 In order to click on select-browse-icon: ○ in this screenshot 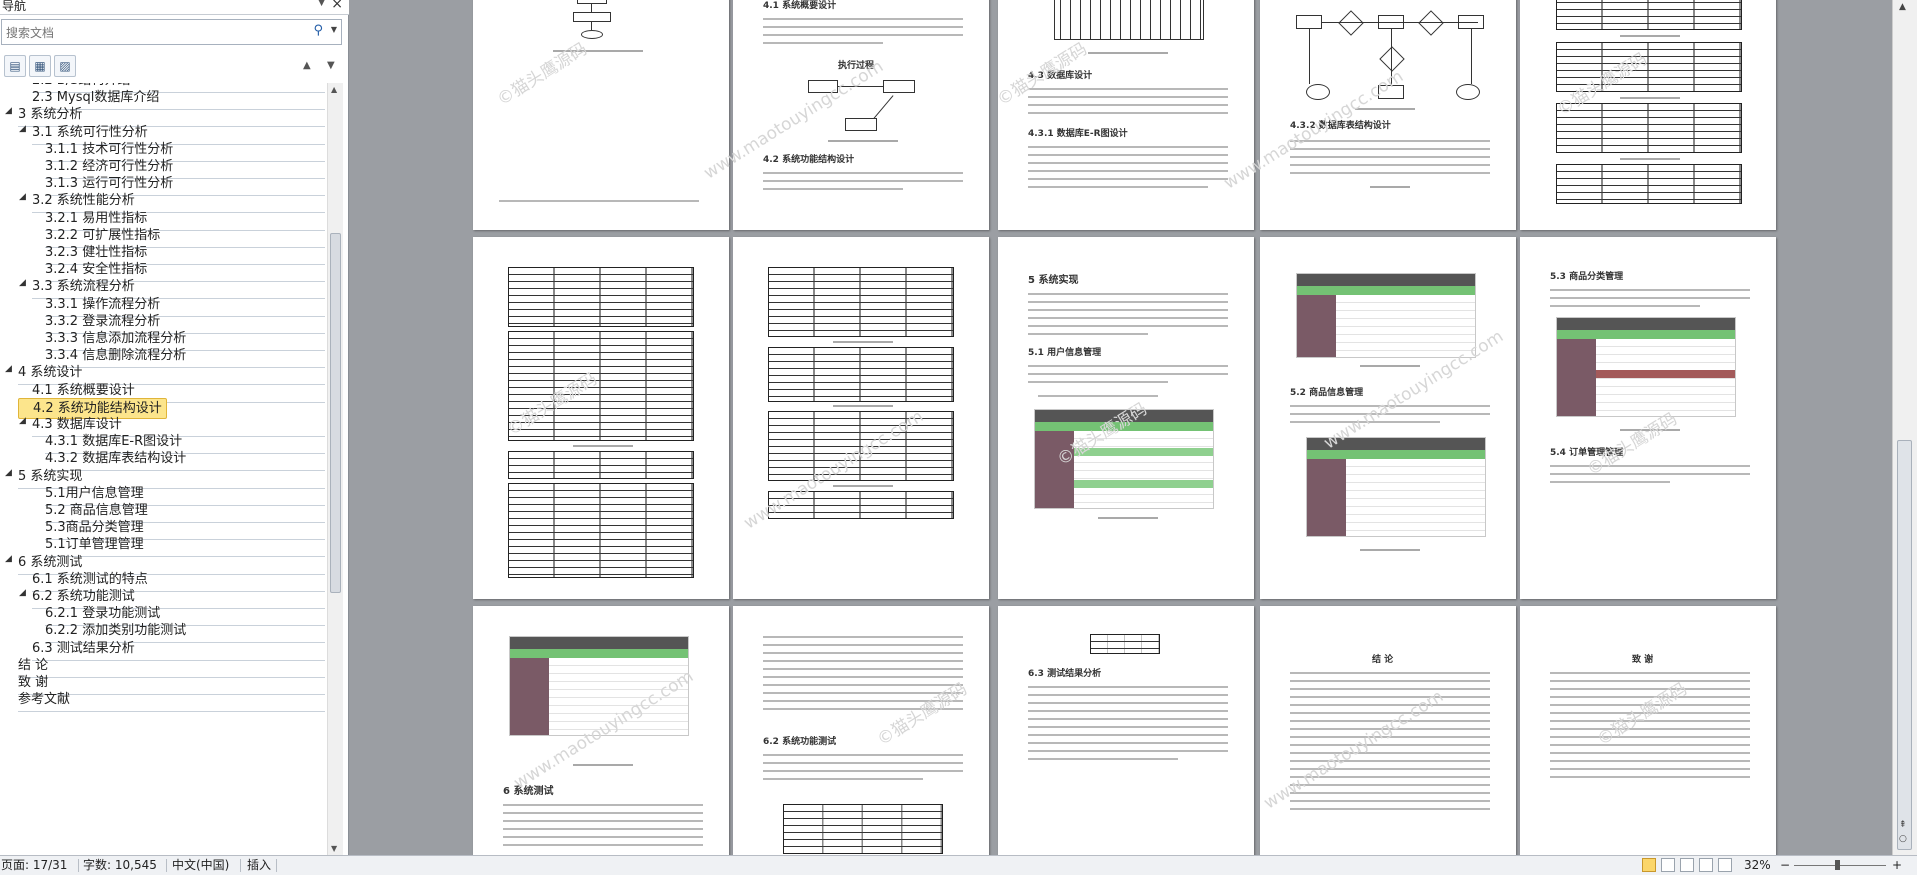, I will do `click(1903, 839)`.